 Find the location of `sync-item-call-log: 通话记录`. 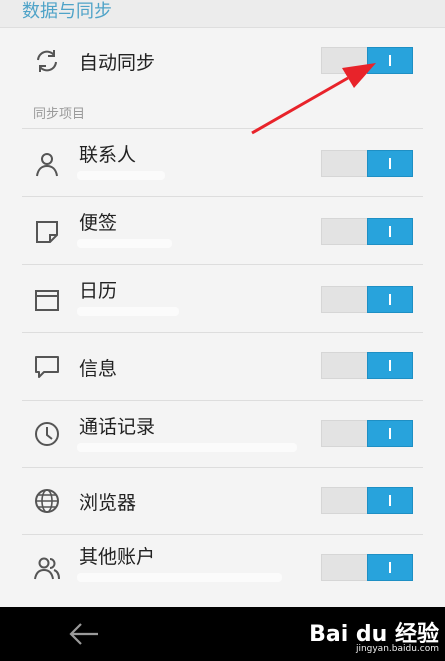

sync-item-call-log: 通话记录 is located at coordinates (222, 435).